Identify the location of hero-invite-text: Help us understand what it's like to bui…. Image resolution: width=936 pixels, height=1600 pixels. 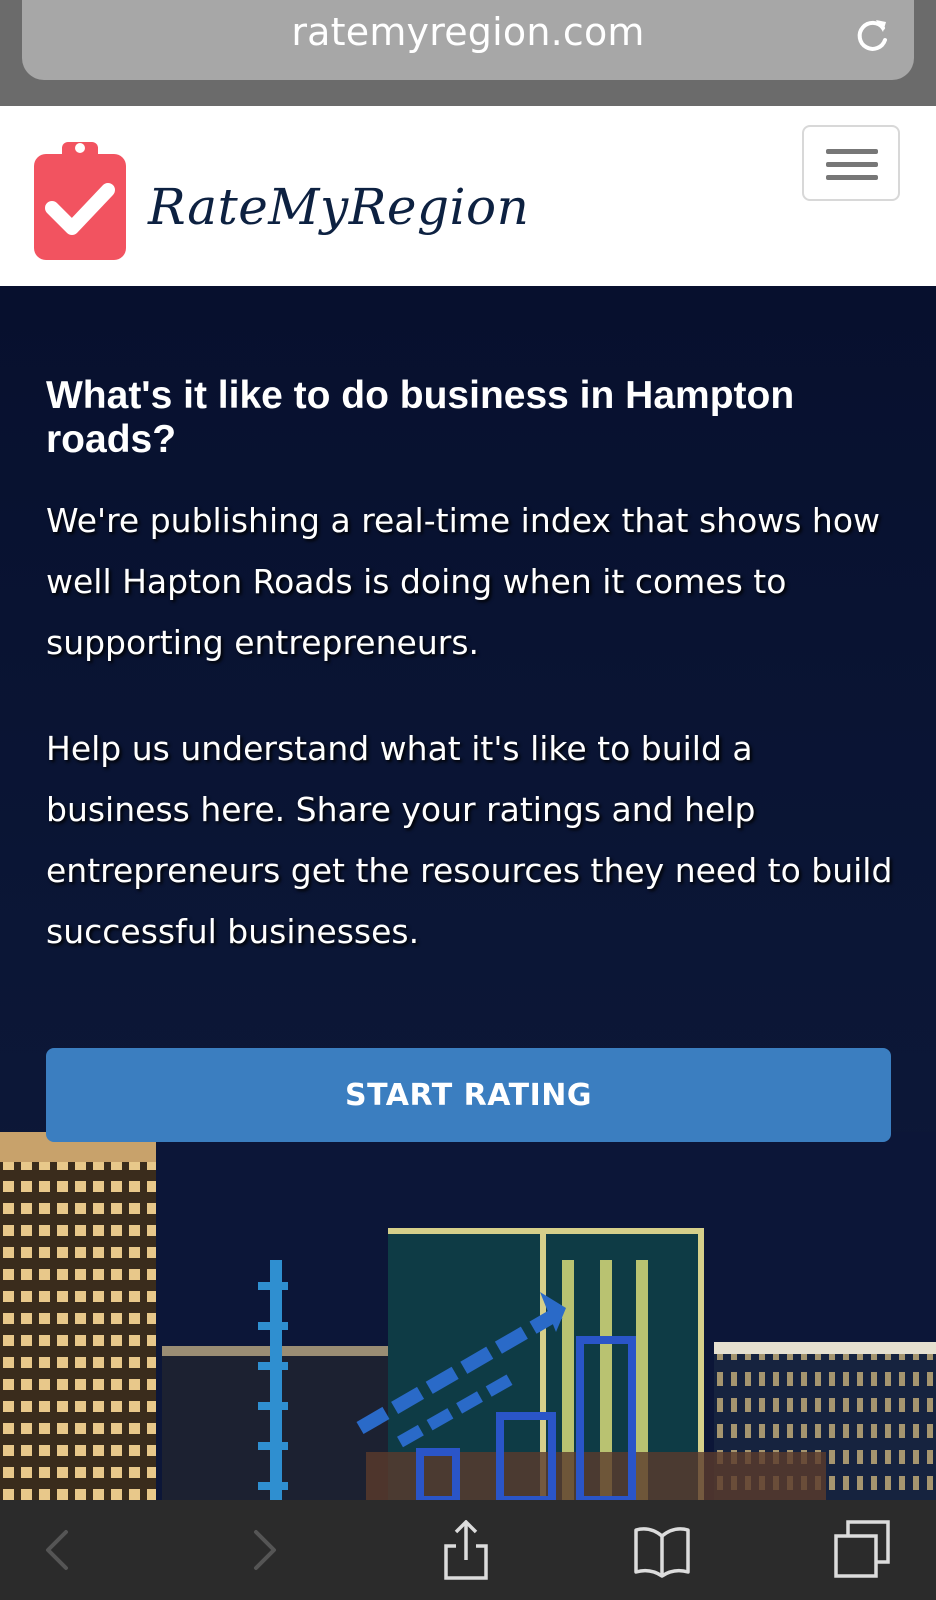
(469, 840).